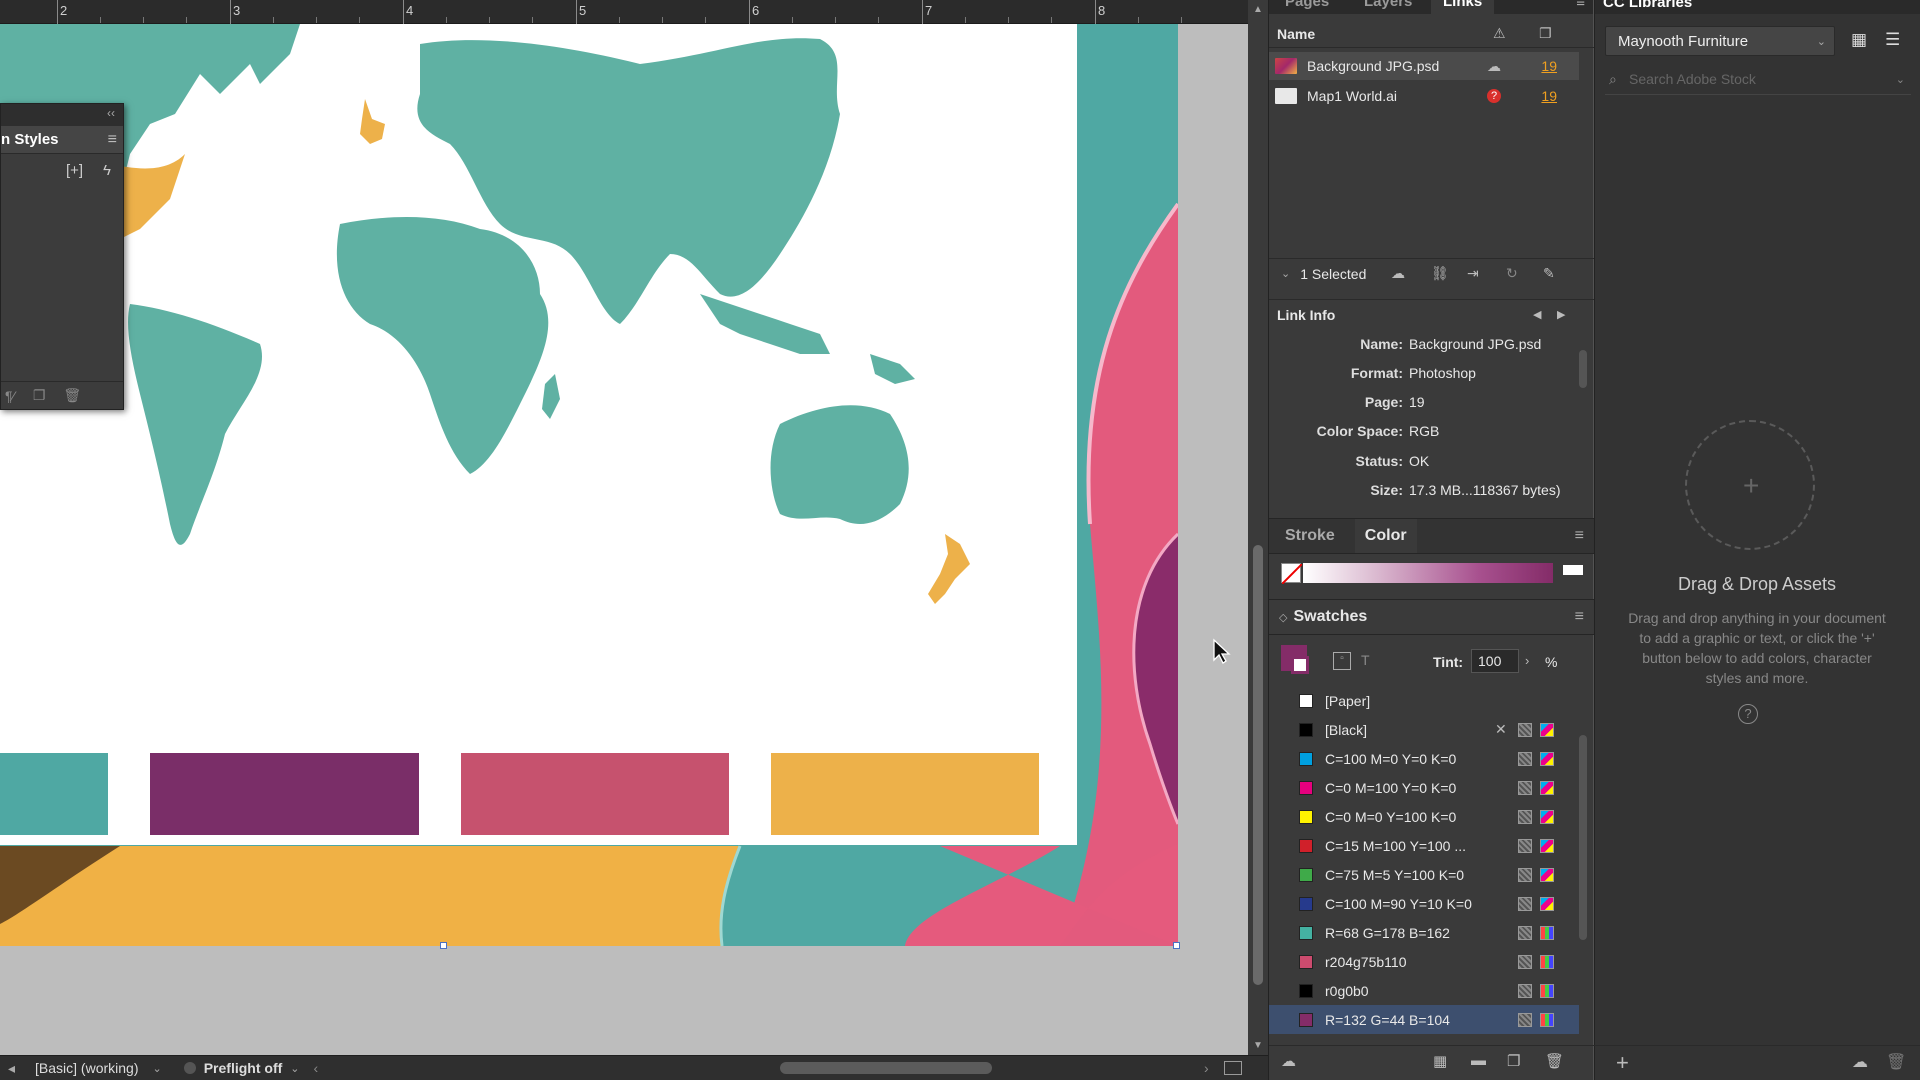 Image resolution: width=1920 pixels, height=1080 pixels. I want to click on page-nav-icon: ◂, so click(11, 1068).